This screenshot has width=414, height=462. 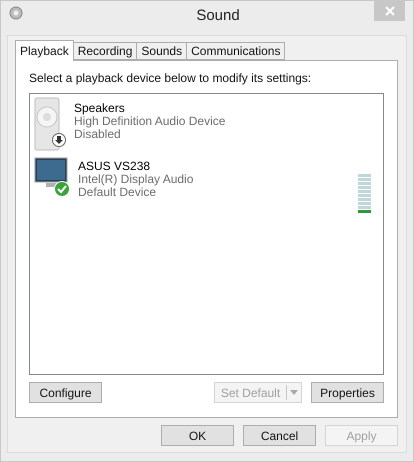 What do you see at coordinates (16, 13) in the screenshot?
I see `speaker-app-icon` at bounding box center [16, 13].